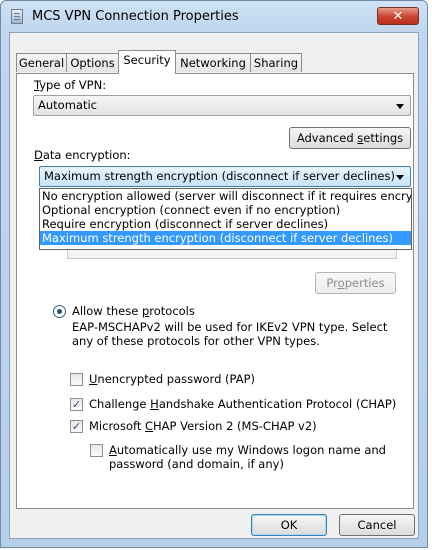 The image size is (432, 550). I want to click on allow-protocols-radio, so click(59, 311).